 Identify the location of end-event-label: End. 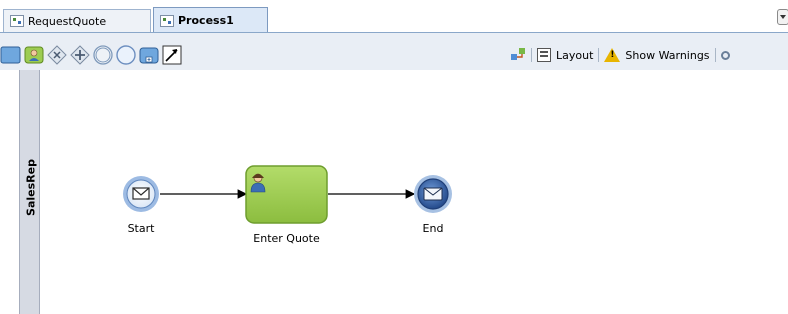
(433, 228).